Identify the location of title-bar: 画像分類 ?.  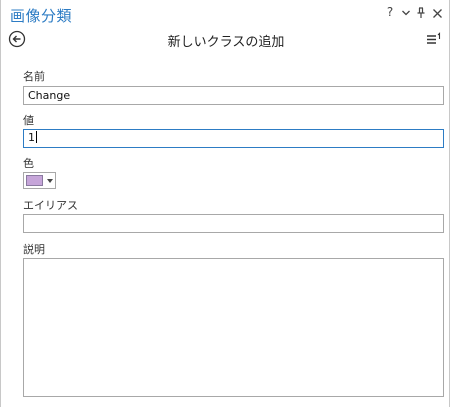
(225, 13).